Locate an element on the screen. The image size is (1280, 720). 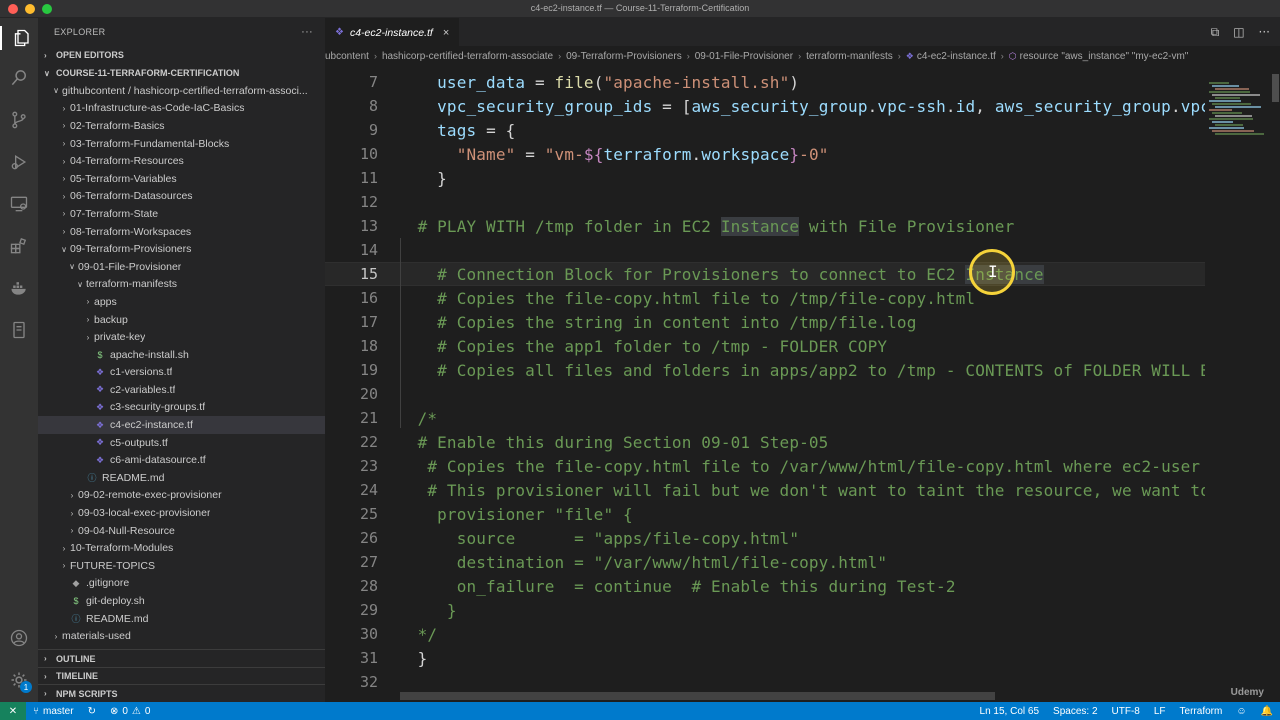
breadcrumb-item: resource "aws_instance" "my-ec2-vm" is located at coordinates (1104, 56).